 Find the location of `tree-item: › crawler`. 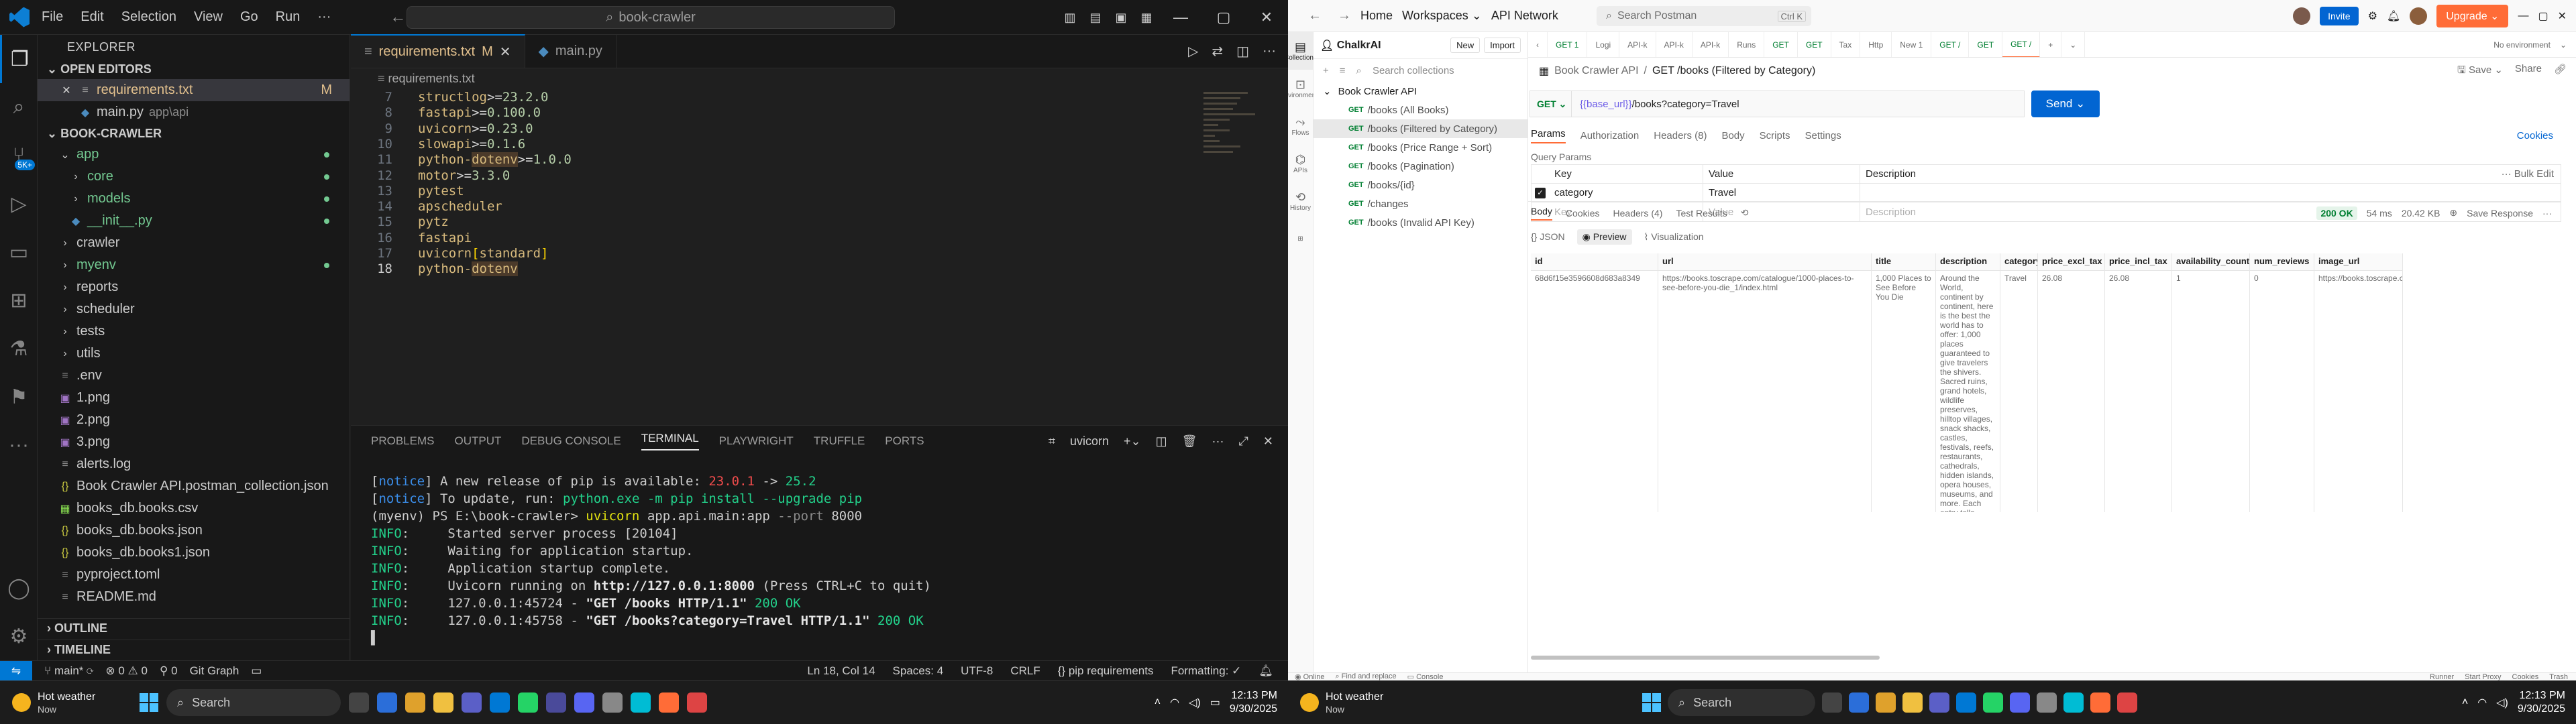

tree-item: › crawler is located at coordinates (194, 243).